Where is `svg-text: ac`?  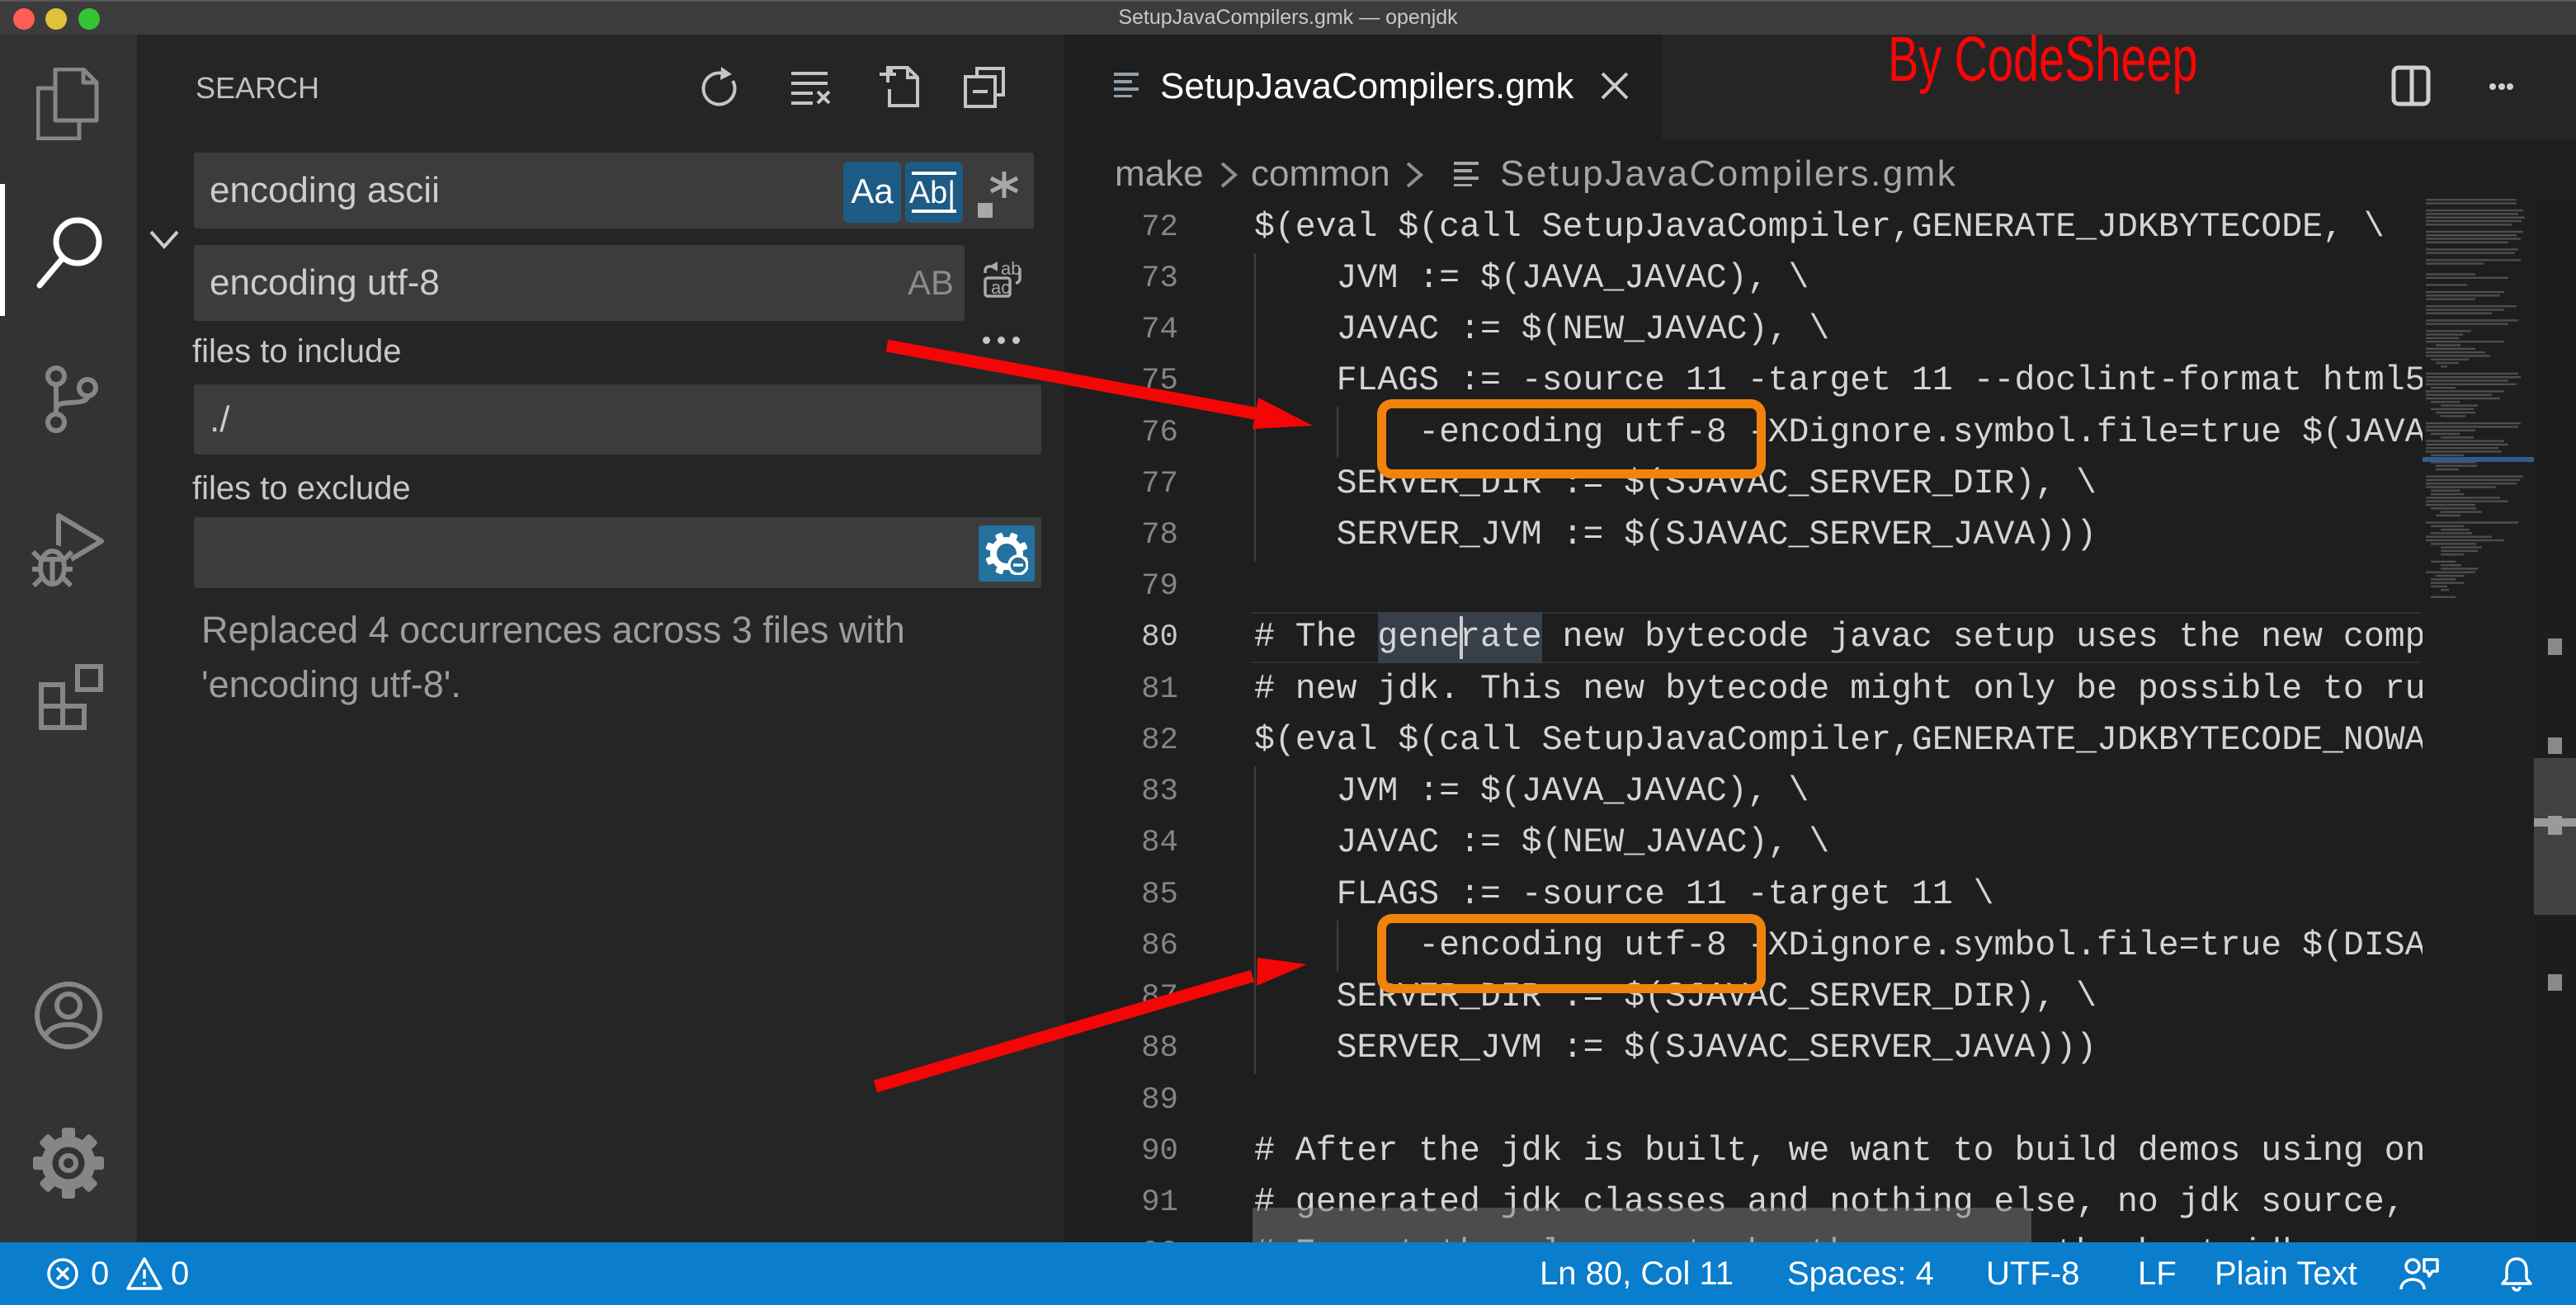
svg-text: ac is located at coordinates (1001, 287).